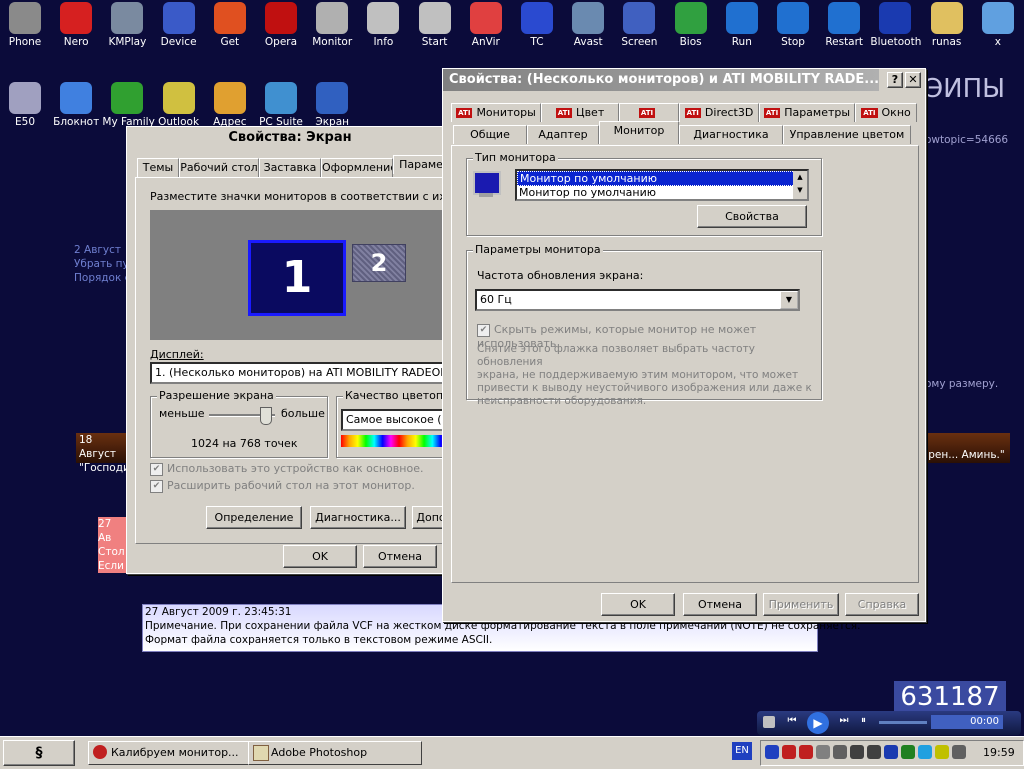  Describe the element at coordinates (156, 469) in the screenshot. I see `primary-checkbox: ✔` at that location.